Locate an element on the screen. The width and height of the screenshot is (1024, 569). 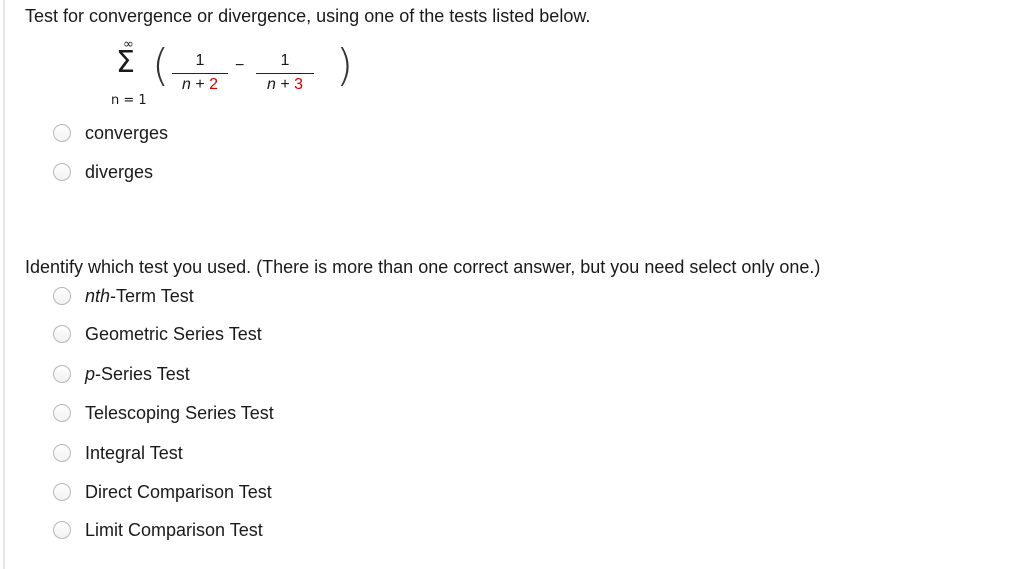
sigma-symbol: Σ is located at coordinates (125, 62).